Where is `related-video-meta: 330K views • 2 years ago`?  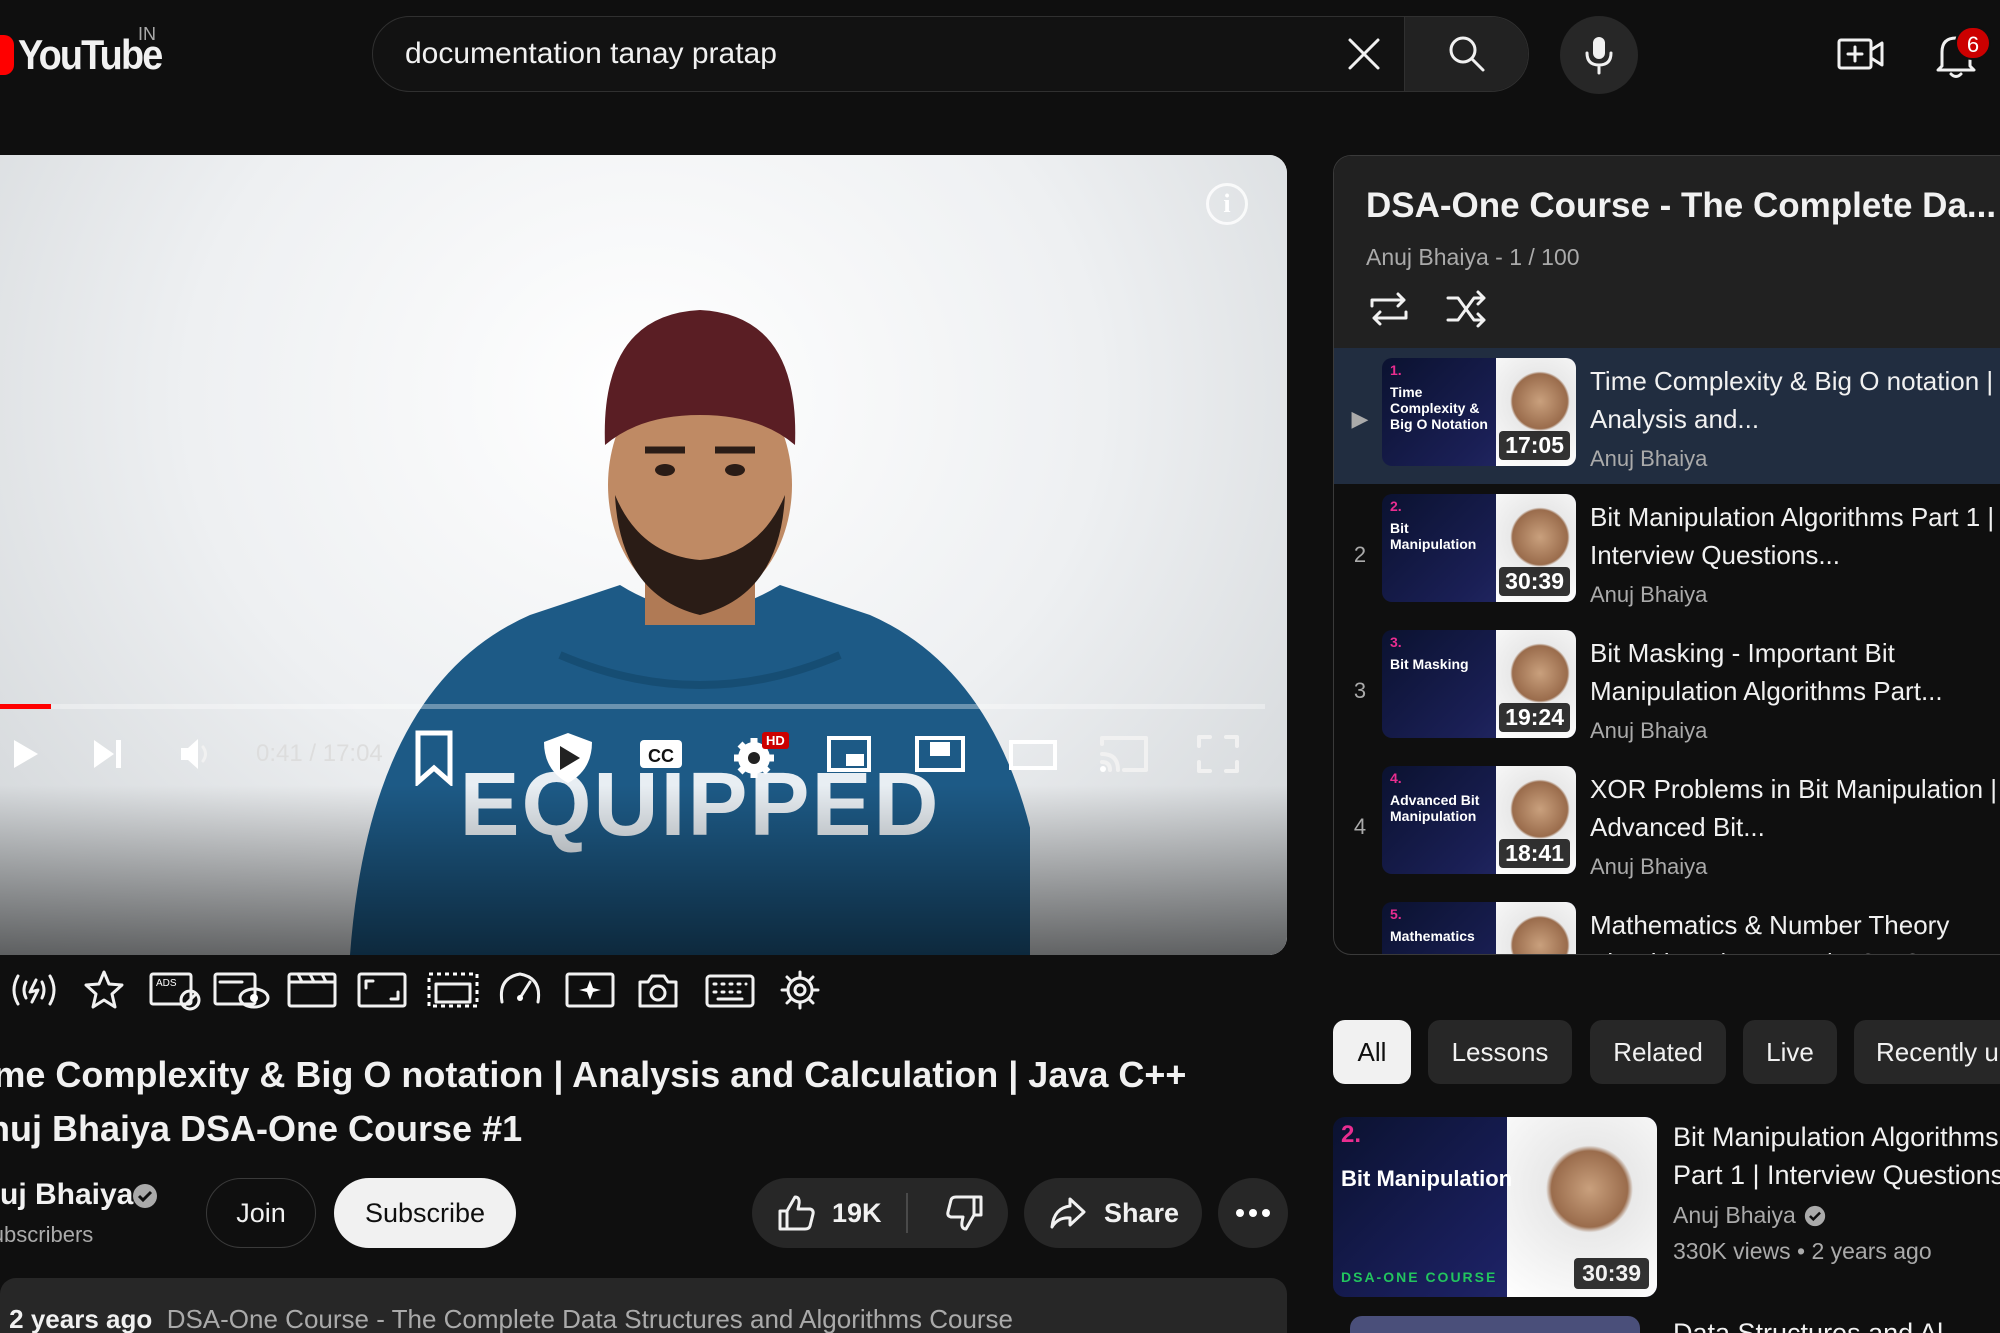 related-video-meta: 330K views • 2 years ago is located at coordinates (1802, 1251).